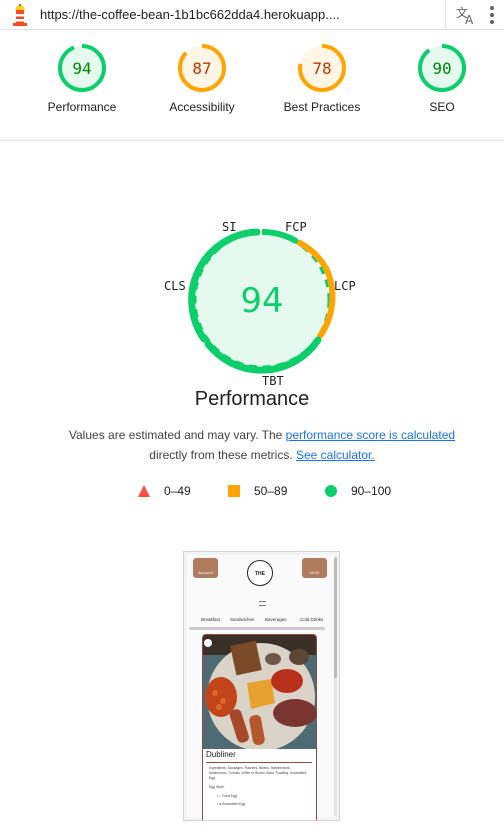 This screenshot has height=835, width=504. What do you see at coordinates (260, 573) in the screenshot?
I see `site-logo: THE` at bounding box center [260, 573].